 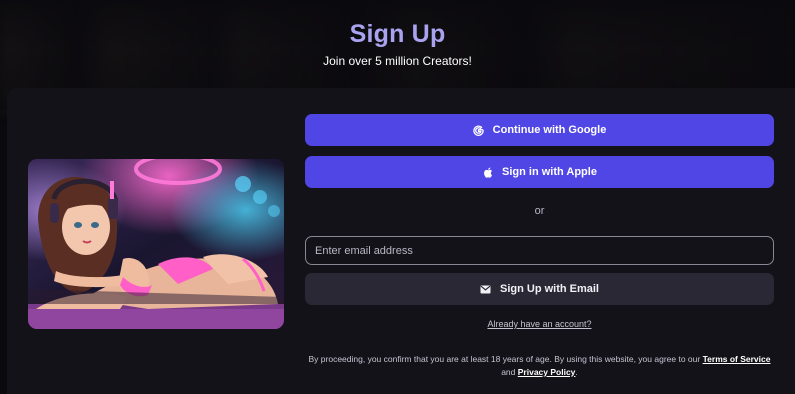 What do you see at coordinates (486, 289) in the screenshot?
I see `envelope-icon` at bounding box center [486, 289].